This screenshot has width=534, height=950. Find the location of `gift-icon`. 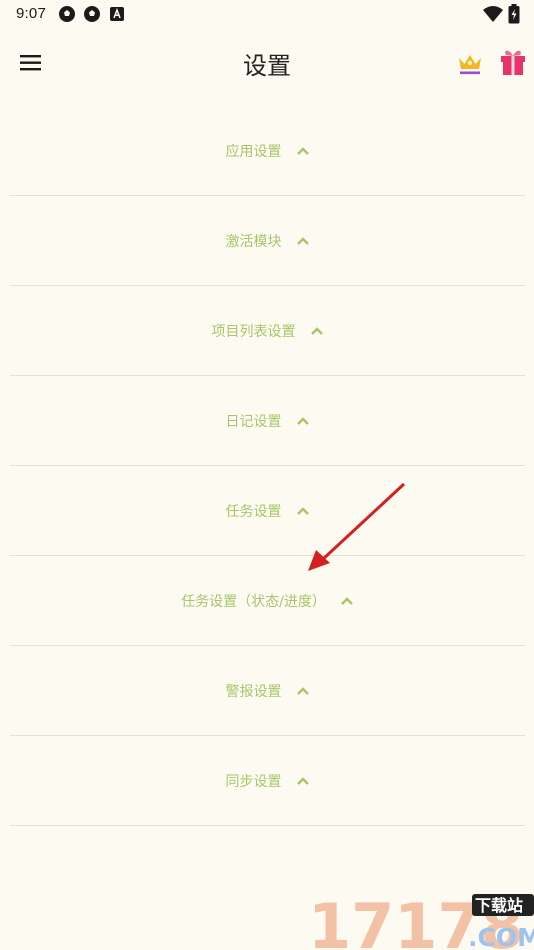

gift-icon is located at coordinates (513, 62).